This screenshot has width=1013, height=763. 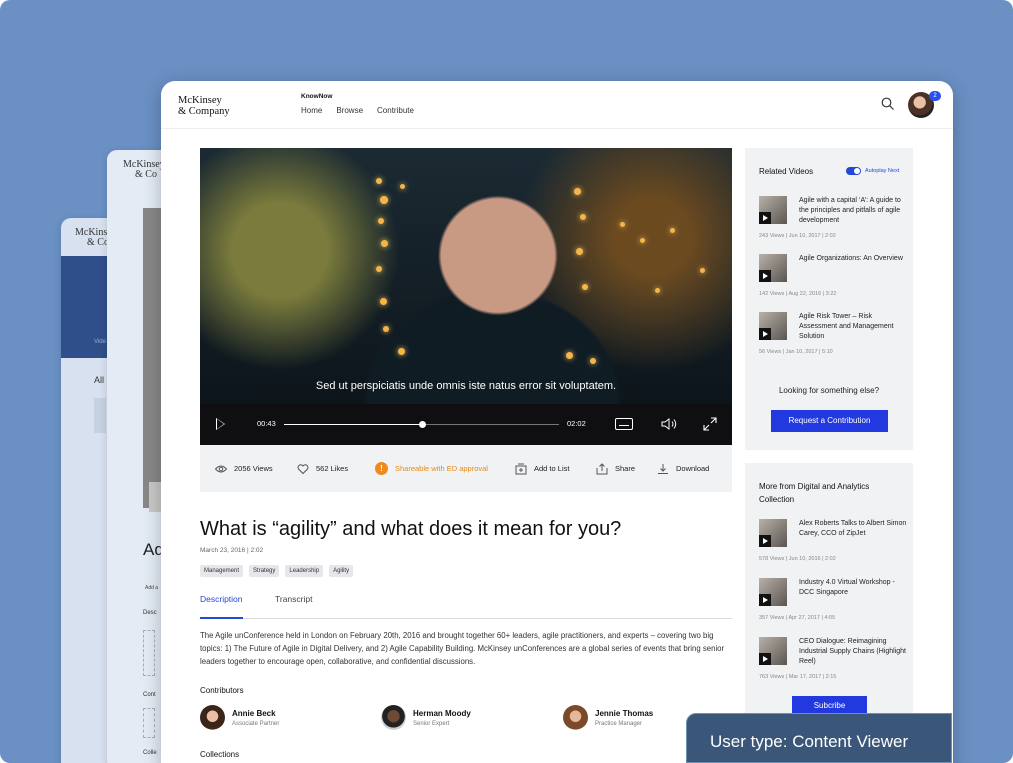 I want to click on background-card-video-label: Vide, so click(x=100, y=342).